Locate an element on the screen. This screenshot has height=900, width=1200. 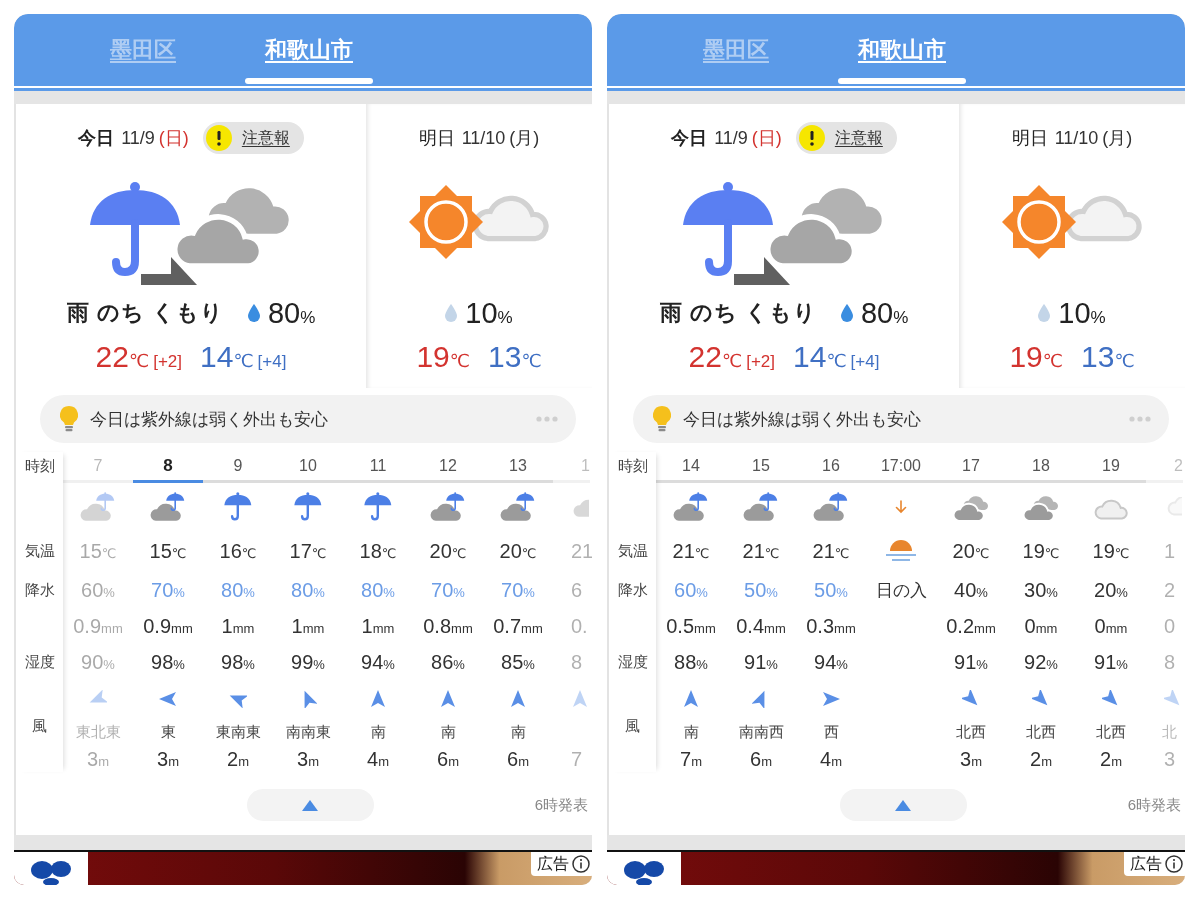
low-temperature-diff: [+4] is located at coordinates (865, 362).